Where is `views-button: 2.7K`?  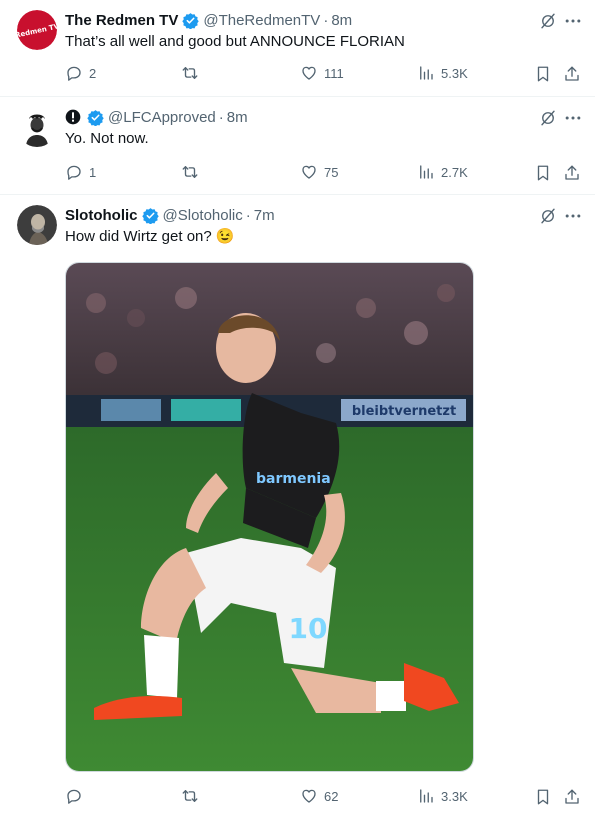
views-button: 2.7K is located at coordinates (442, 172).